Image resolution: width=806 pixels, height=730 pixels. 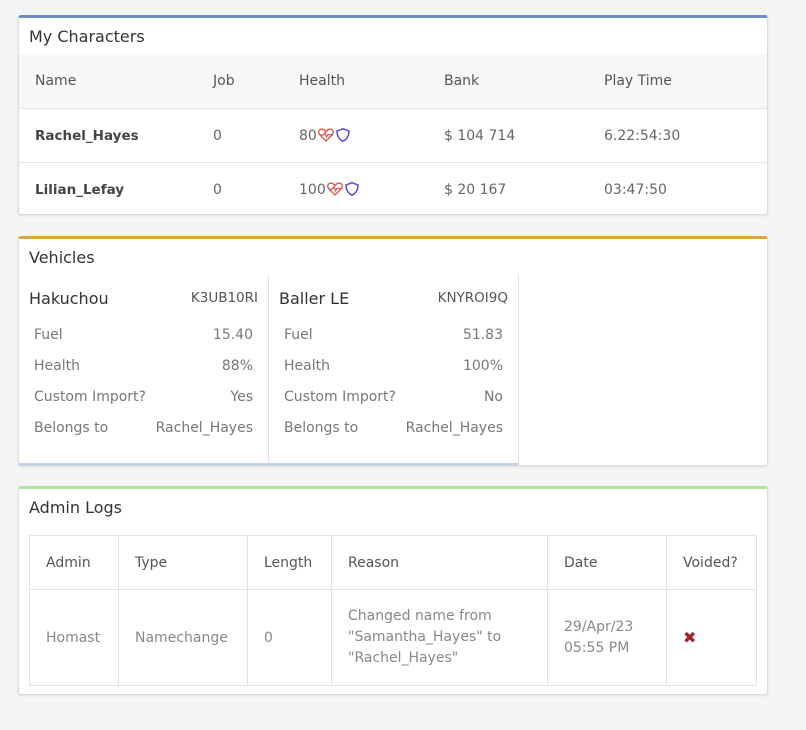 What do you see at coordinates (462, 81) in the screenshot?
I see `header-bank: Bank` at bounding box center [462, 81].